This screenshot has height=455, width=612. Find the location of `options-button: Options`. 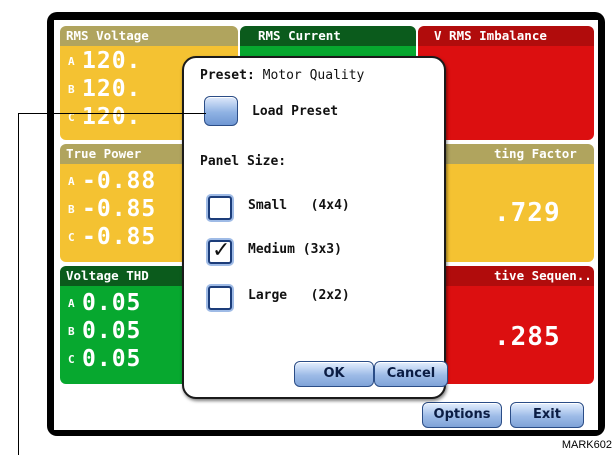

options-button: Options is located at coordinates (462, 415).